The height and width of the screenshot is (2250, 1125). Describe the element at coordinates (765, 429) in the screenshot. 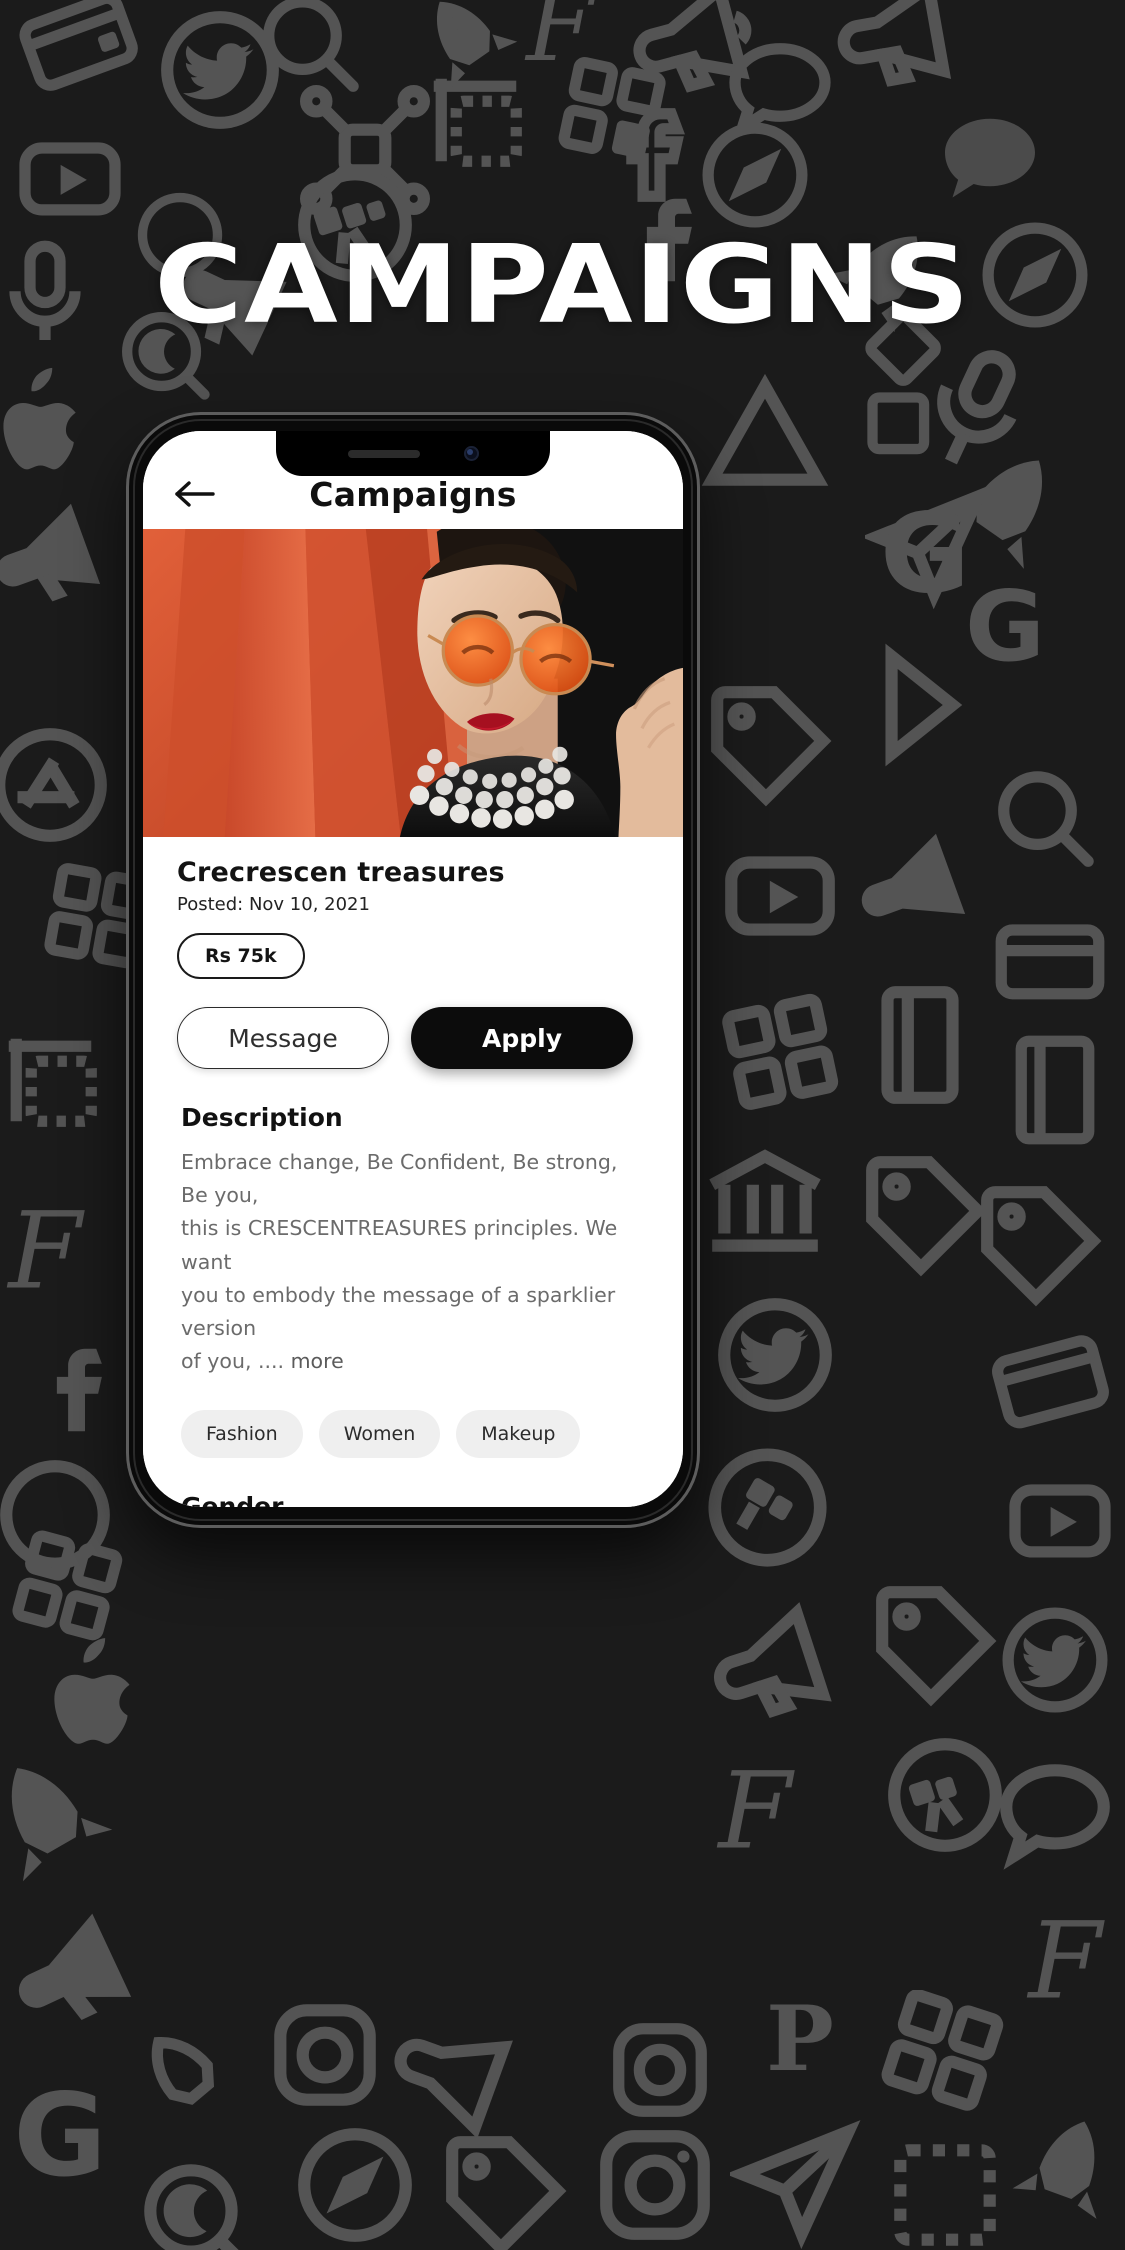

I see `triangle-play-icon` at that location.